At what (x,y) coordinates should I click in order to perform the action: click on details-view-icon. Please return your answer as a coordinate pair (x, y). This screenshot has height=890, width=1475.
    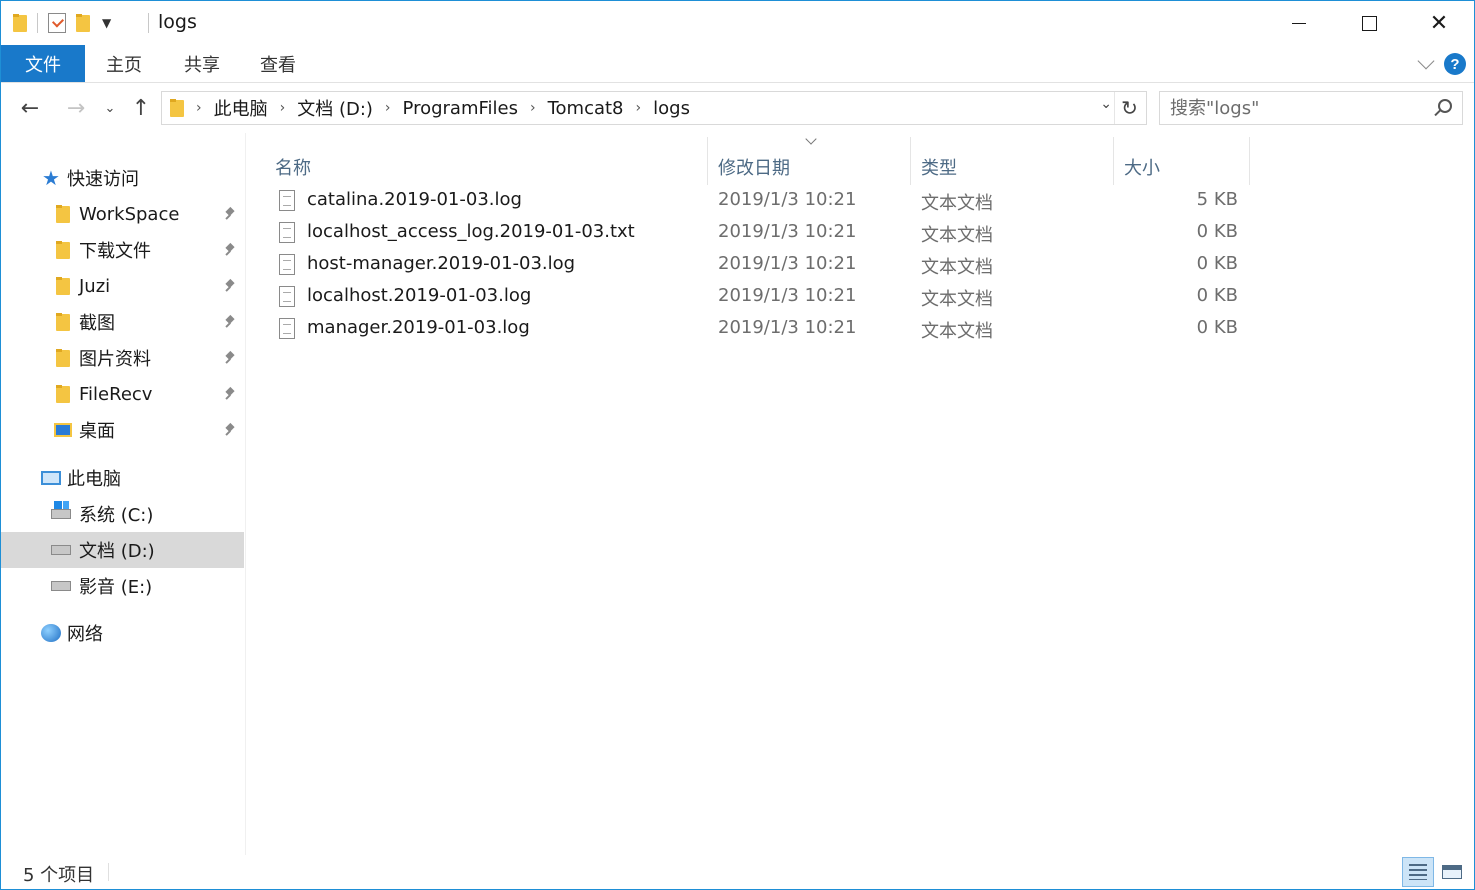
    Looking at the image, I should click on (1418, 872).